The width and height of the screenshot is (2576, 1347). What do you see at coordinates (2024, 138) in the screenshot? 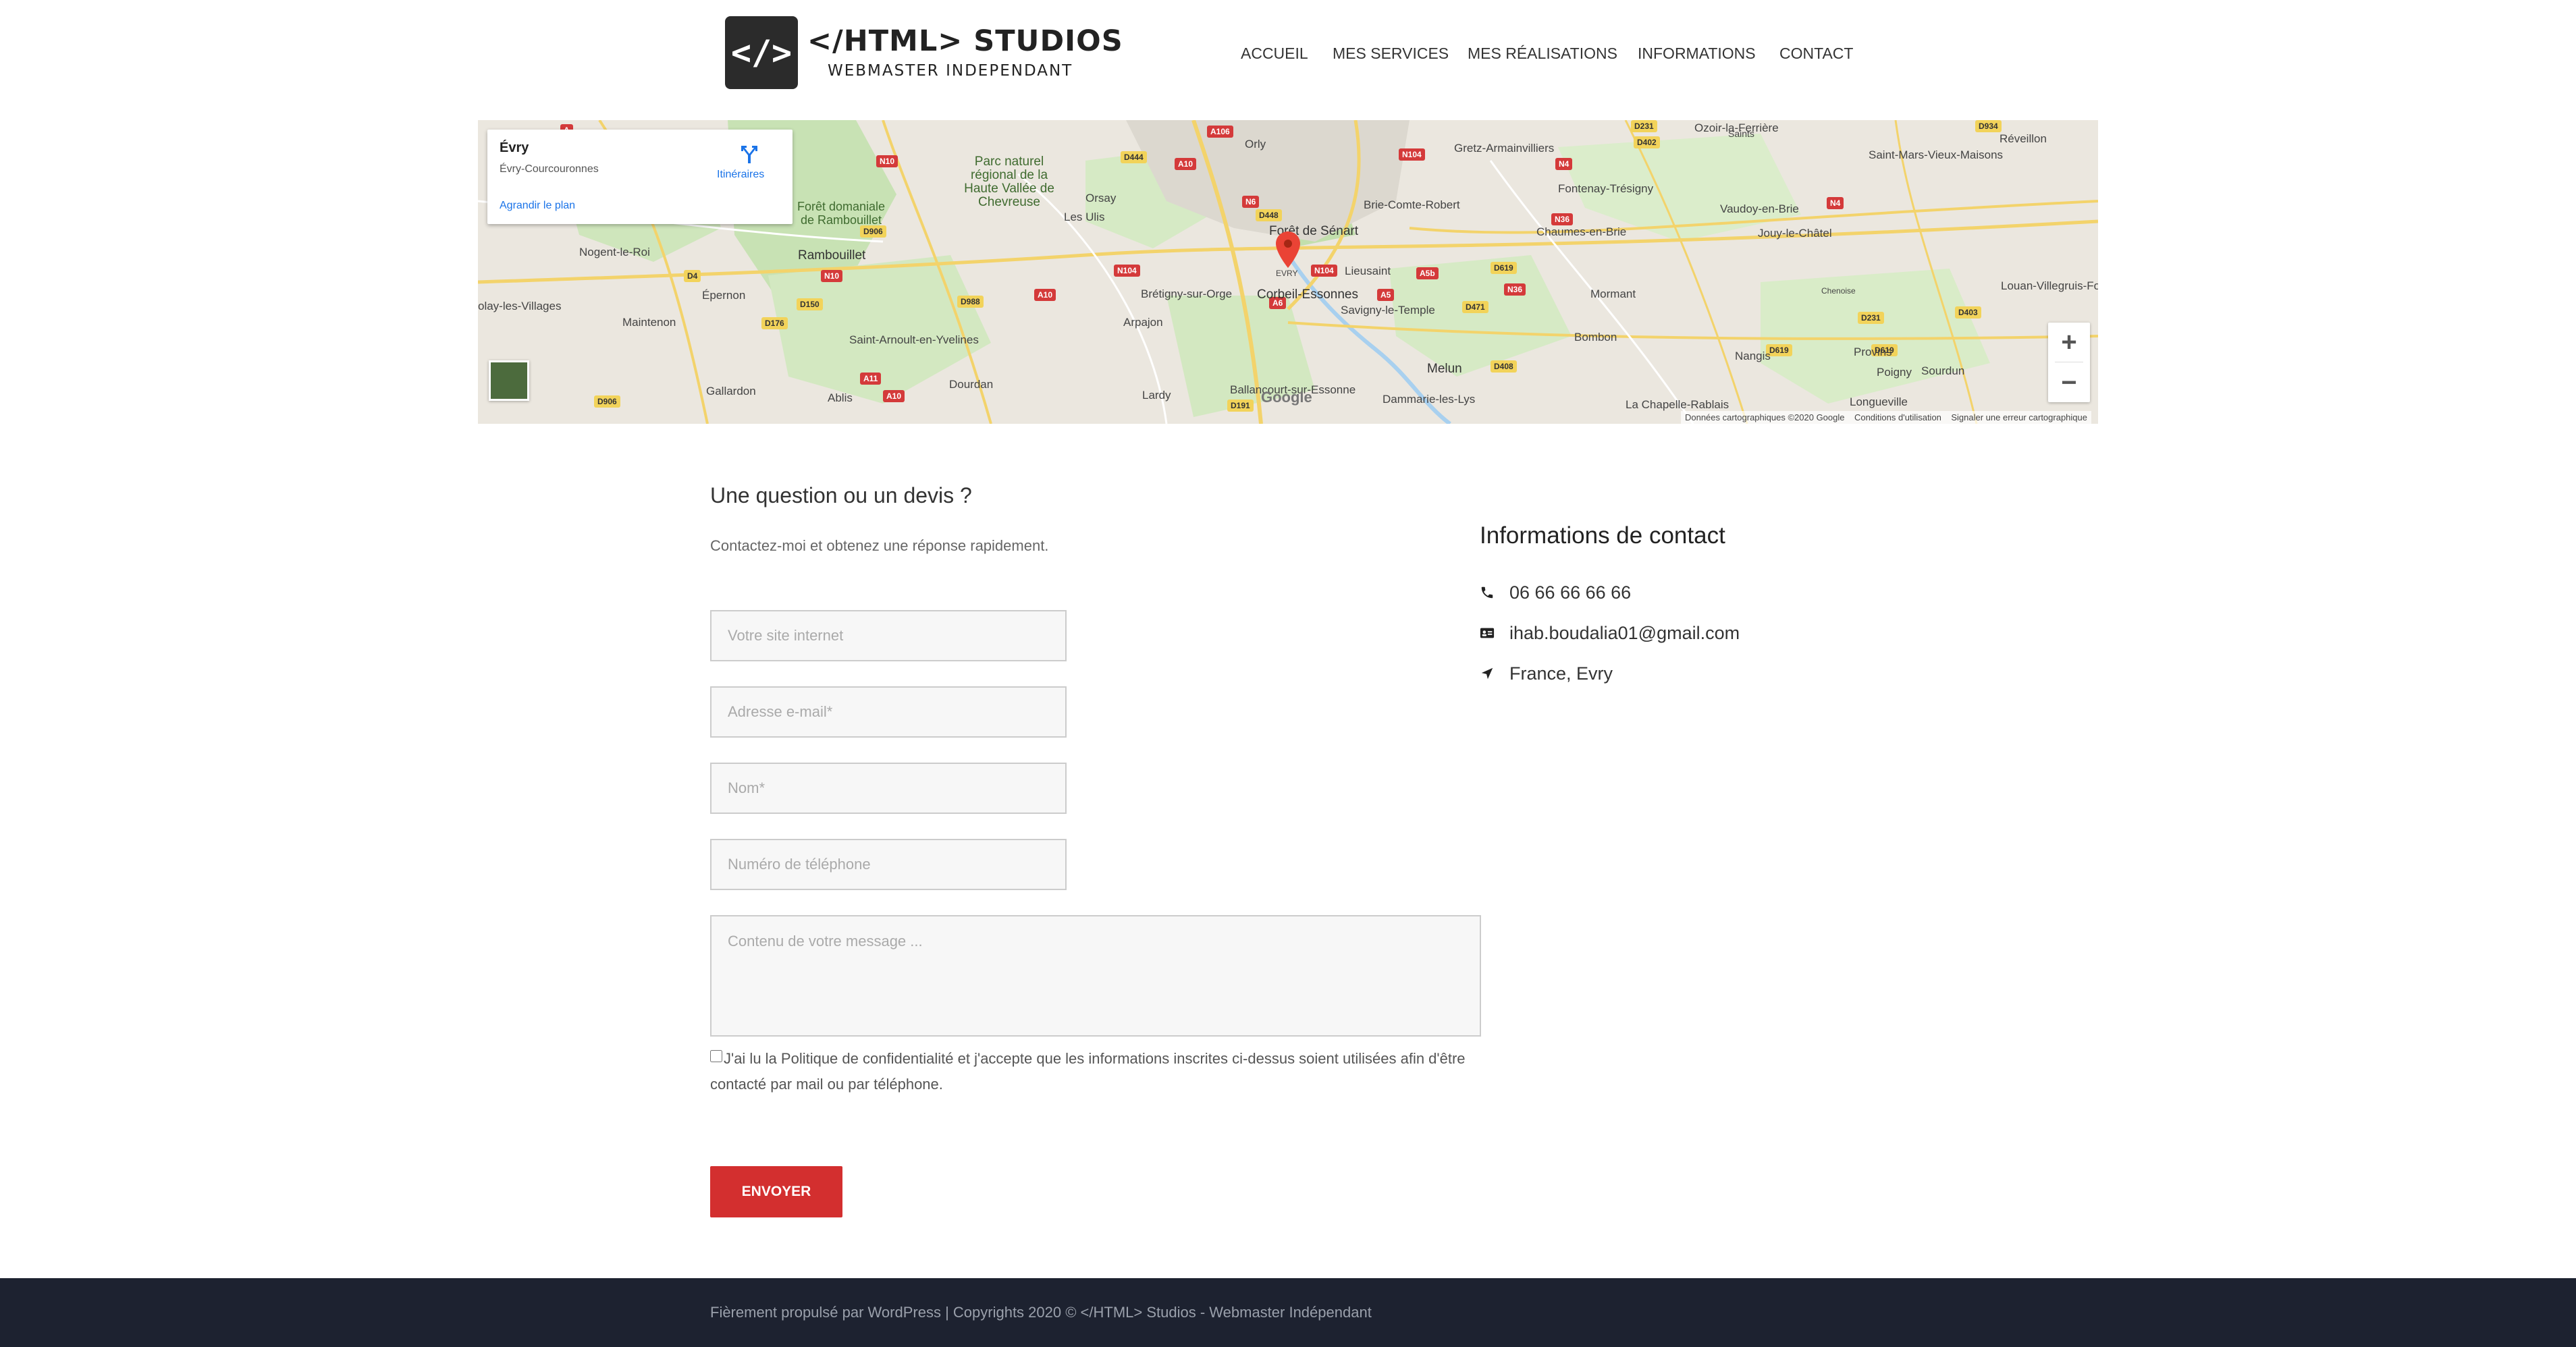
I see `map-place-label: Réveillon` at bounding box center [2024, 138].